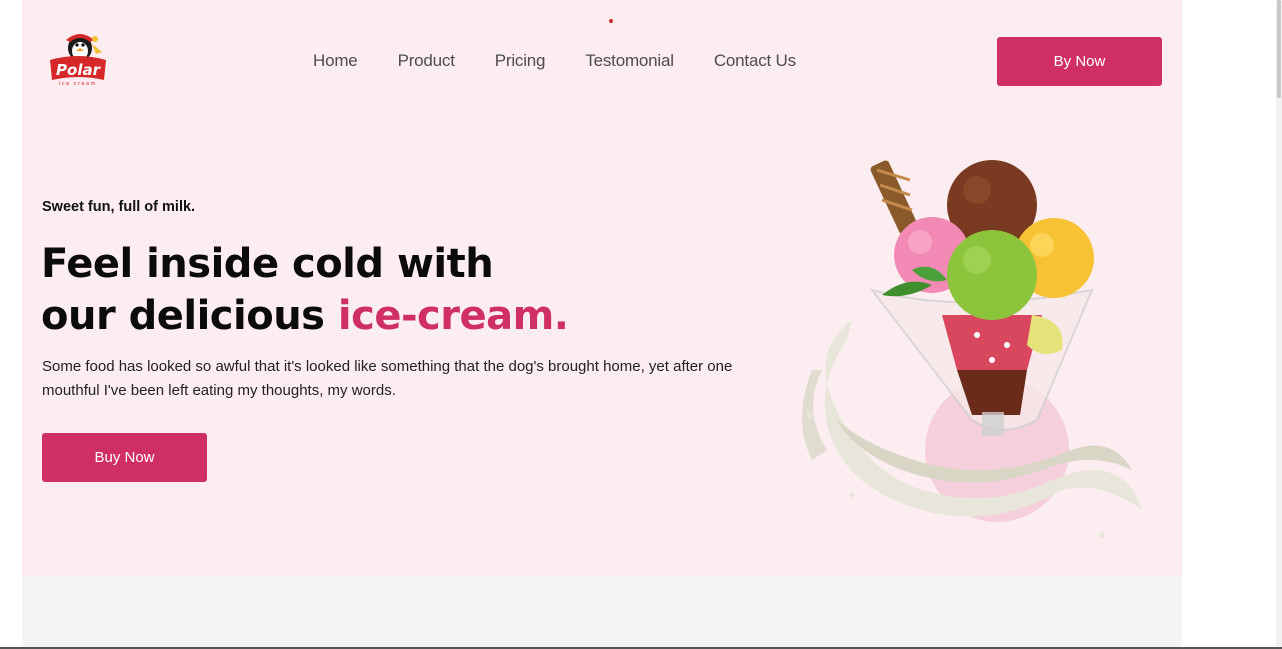 This screenshot has width=1282, height=649. What do you see at coordinates (119, 207) in the screenshot?
I see `hero-tagline: Sweet fun, full of milk.` at bounding box center [119, 207].